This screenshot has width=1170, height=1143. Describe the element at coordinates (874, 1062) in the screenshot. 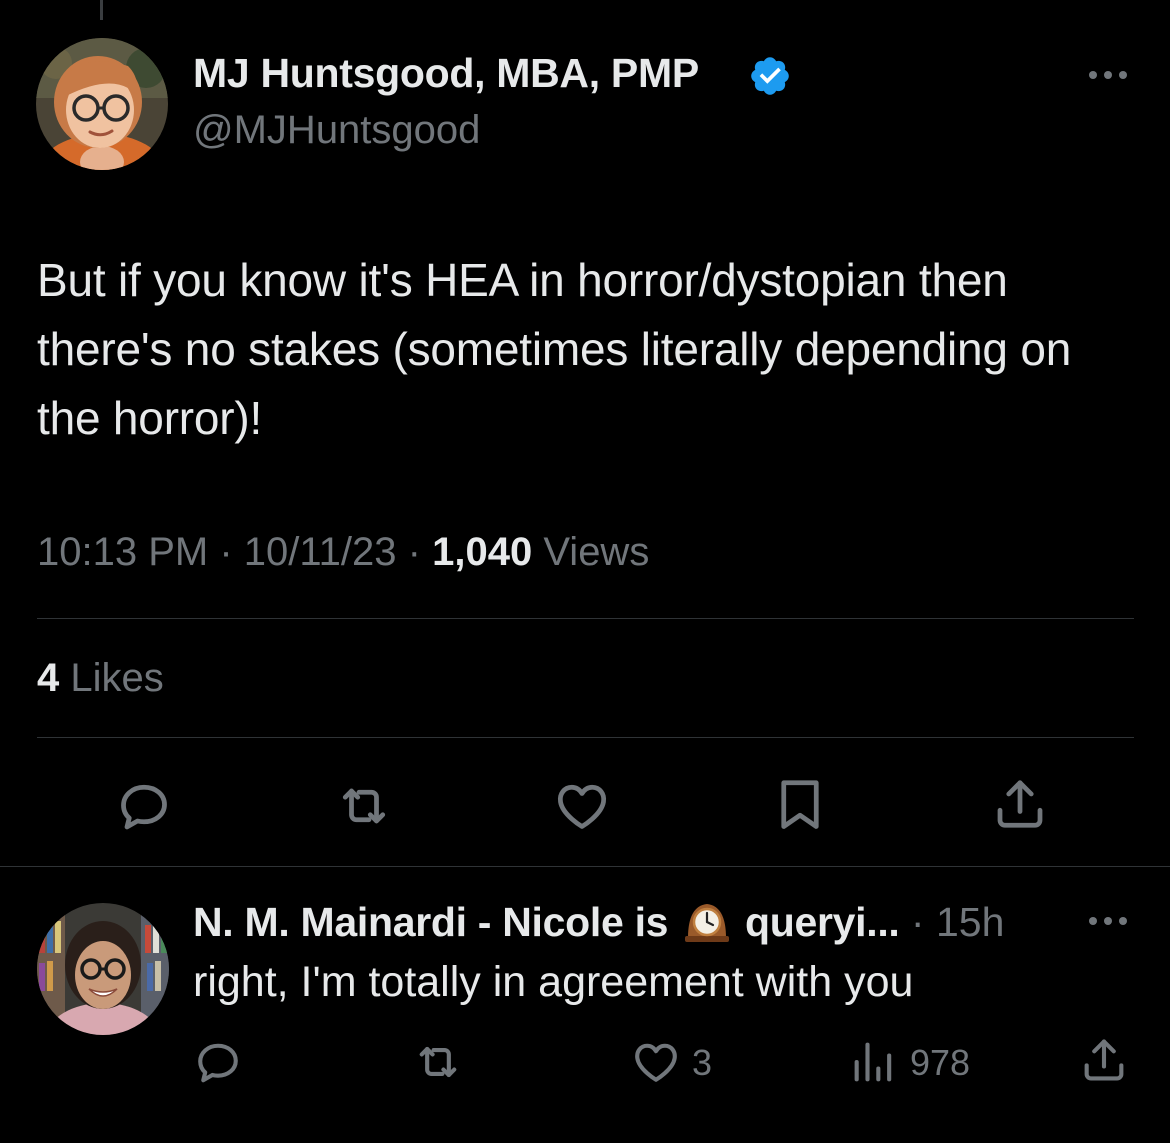

I see `reply-views-icon` at that location.